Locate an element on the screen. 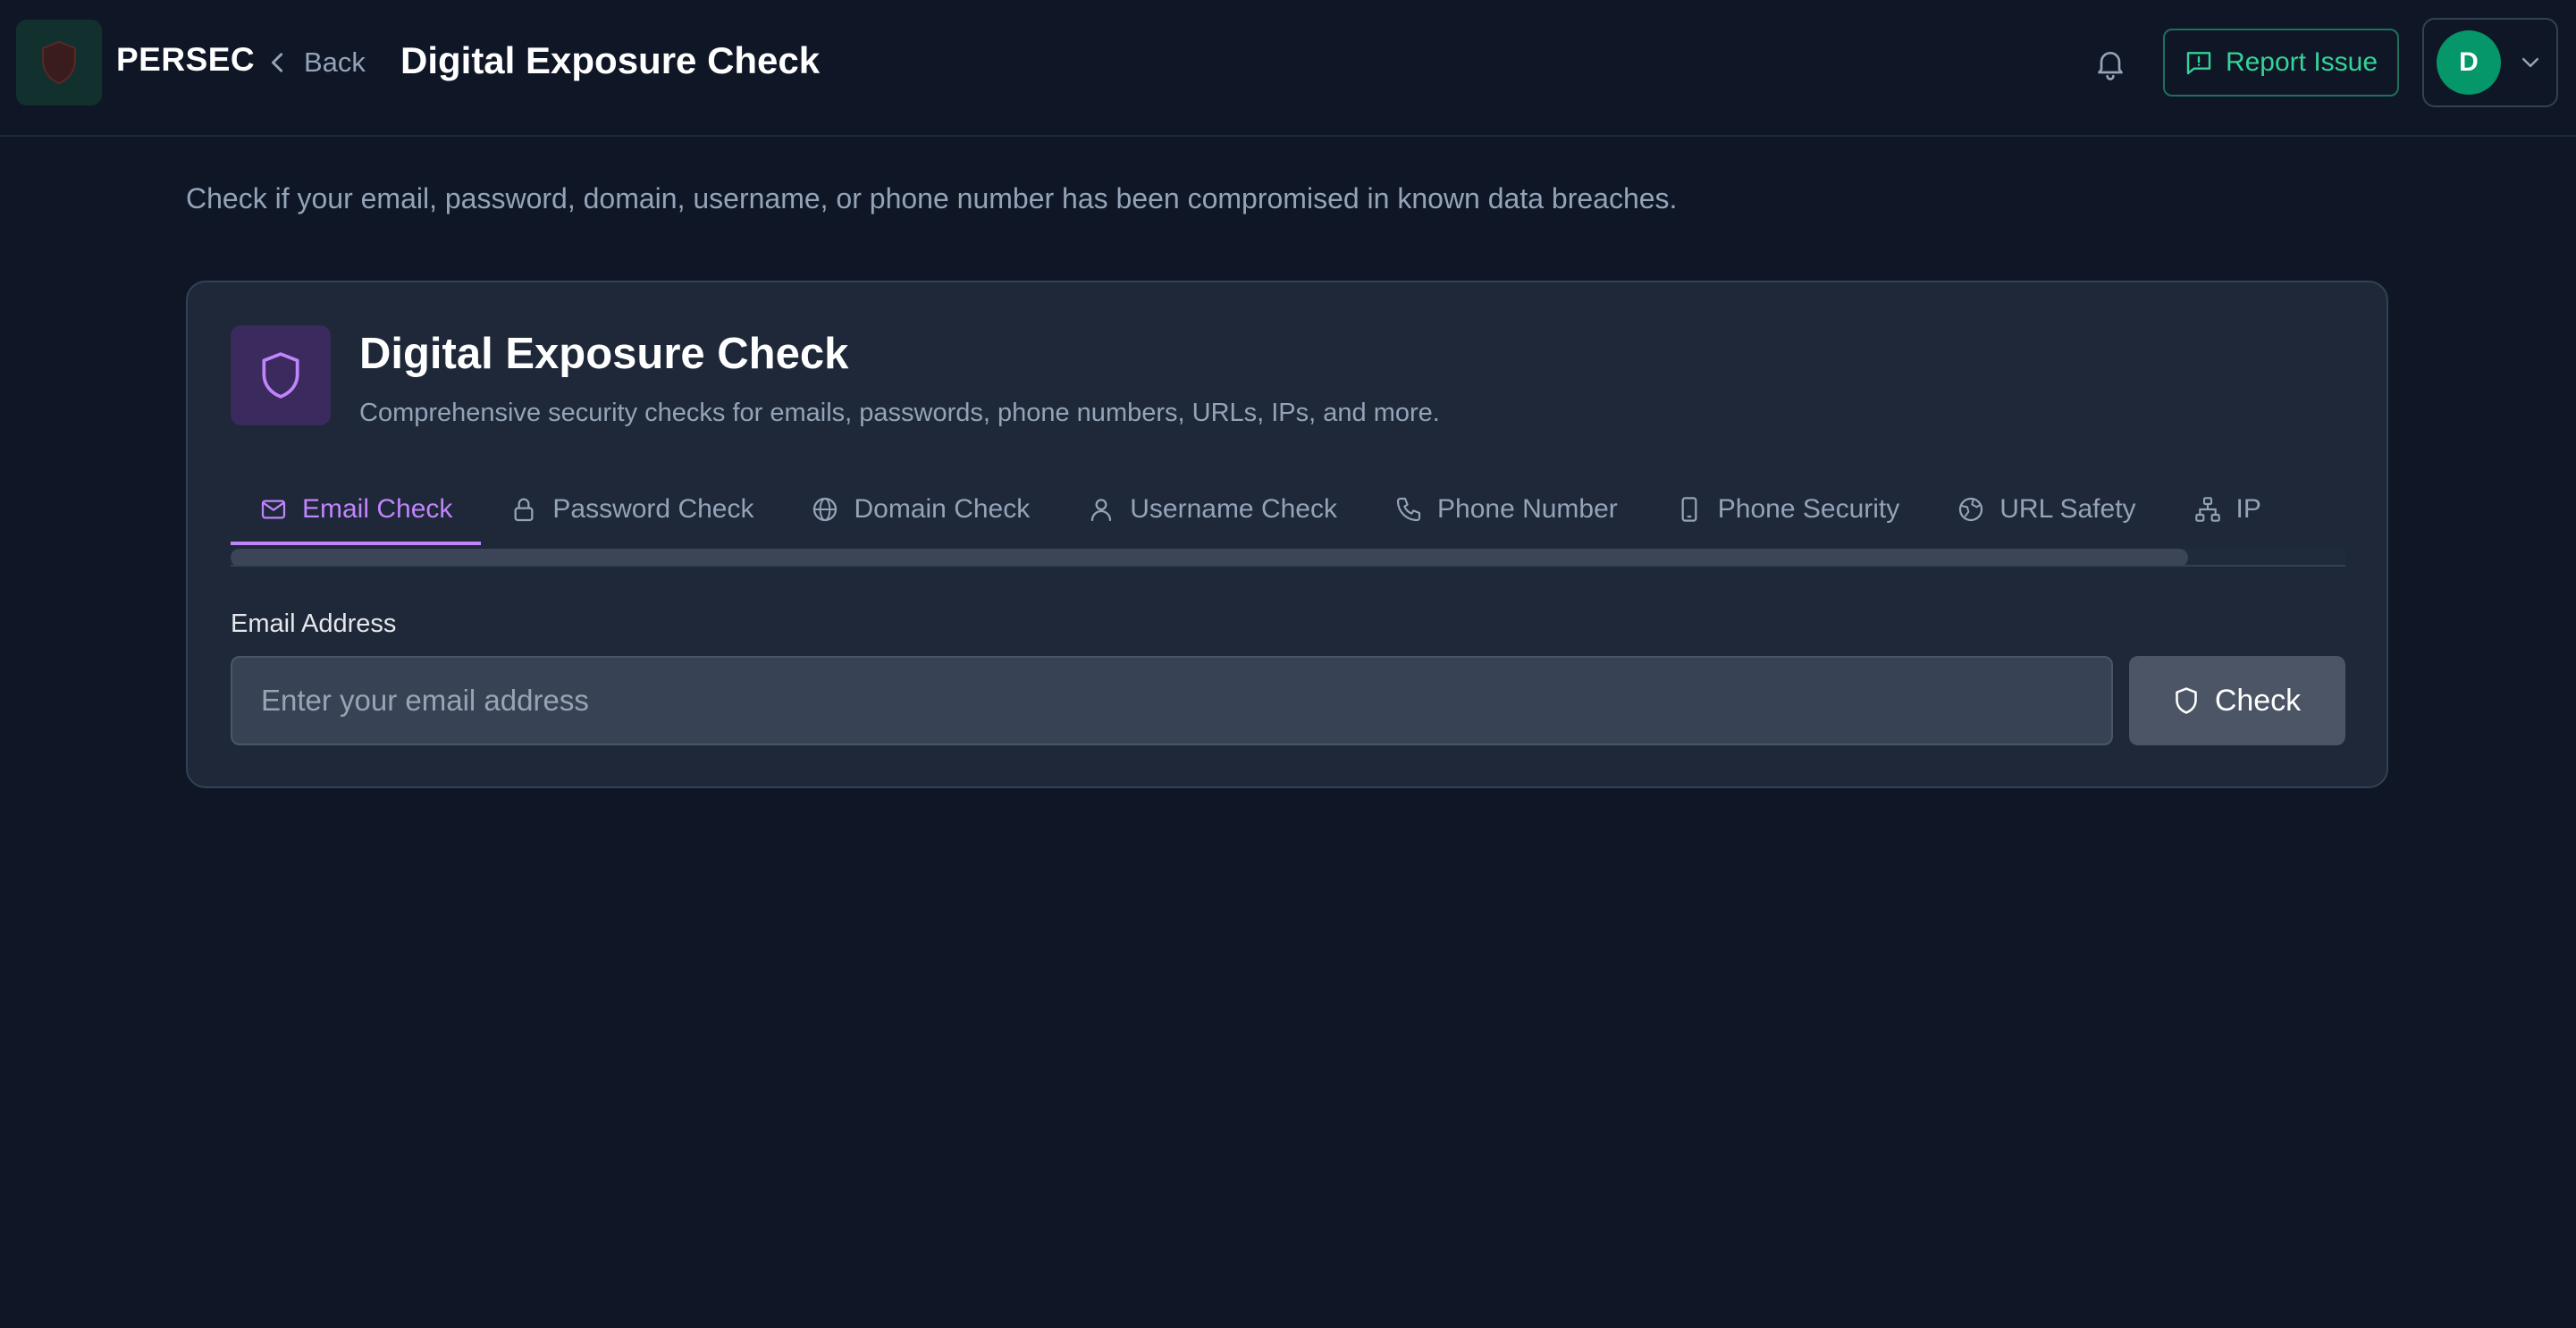 This screenshot has height=1328, width=2576. logo is located at coordinates (59, 62).